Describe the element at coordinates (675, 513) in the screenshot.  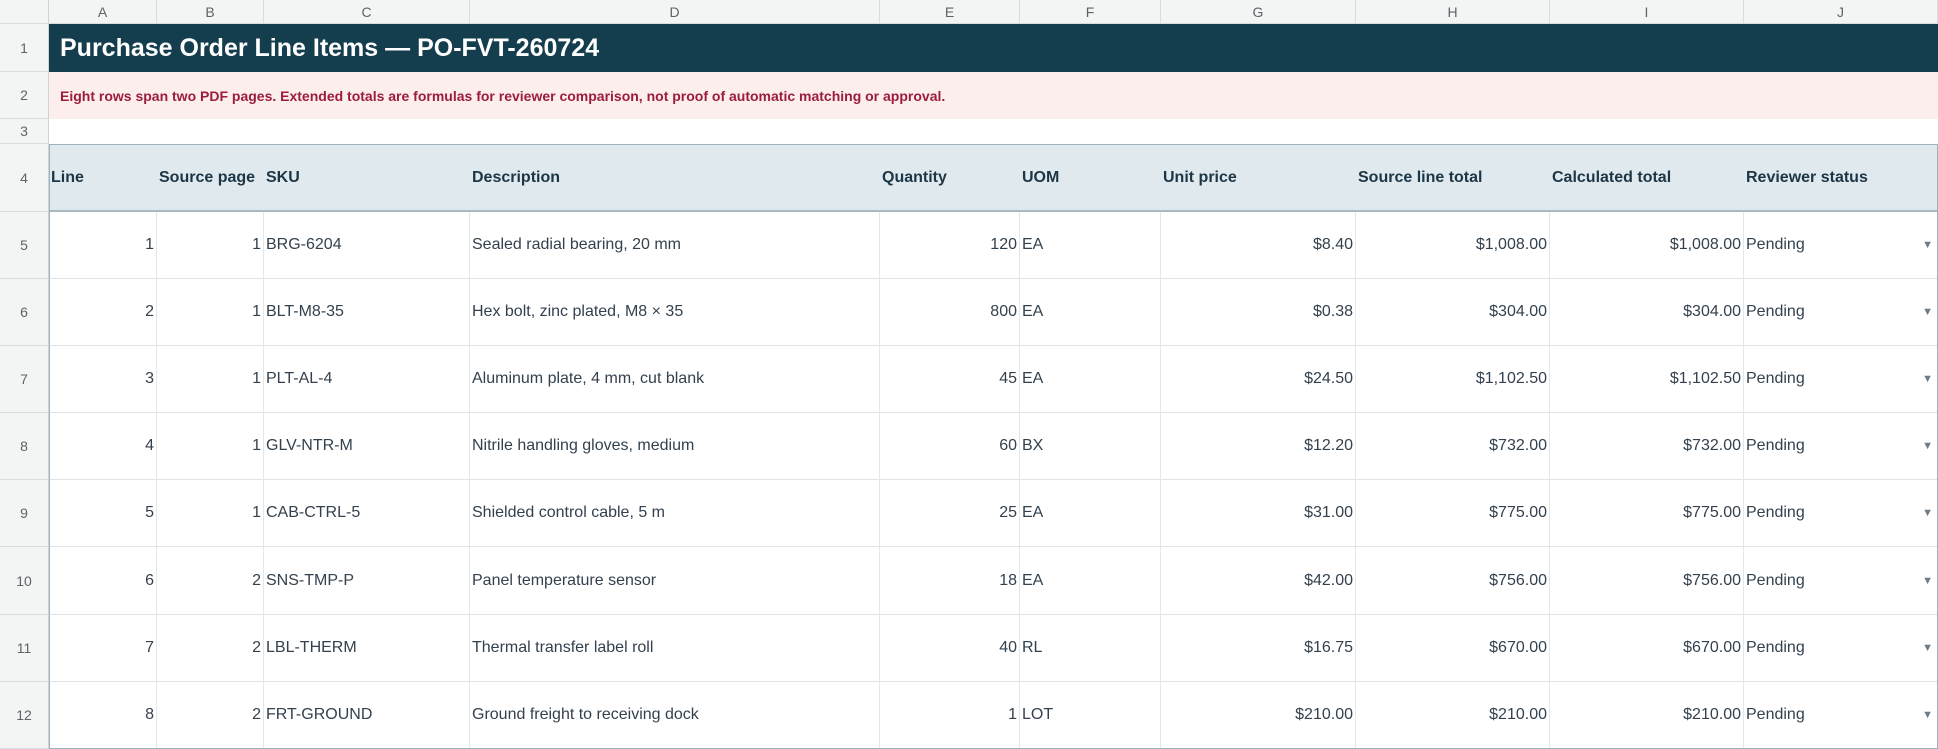
I see `description-cell: Shielded control cable, 5 m` at that location.